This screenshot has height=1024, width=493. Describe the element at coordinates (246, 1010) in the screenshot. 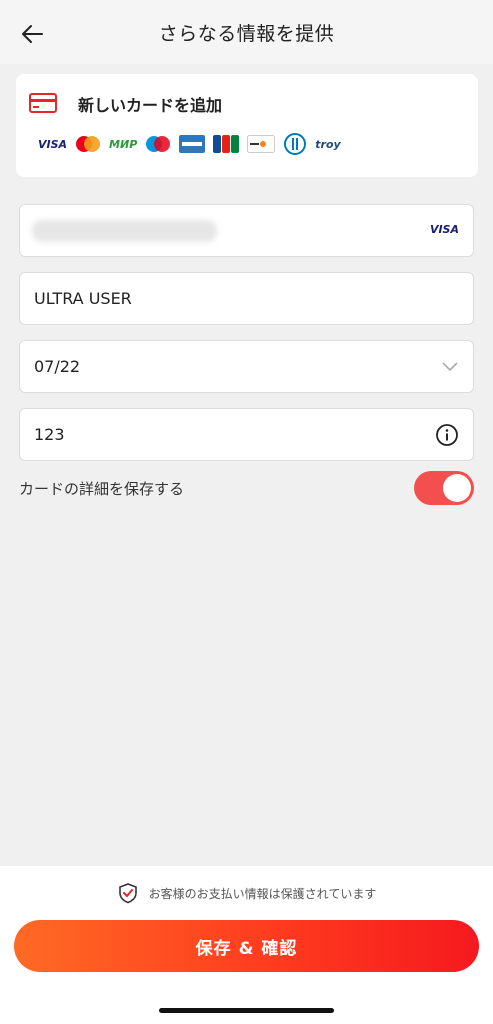

I see `home-indicator` at that location.